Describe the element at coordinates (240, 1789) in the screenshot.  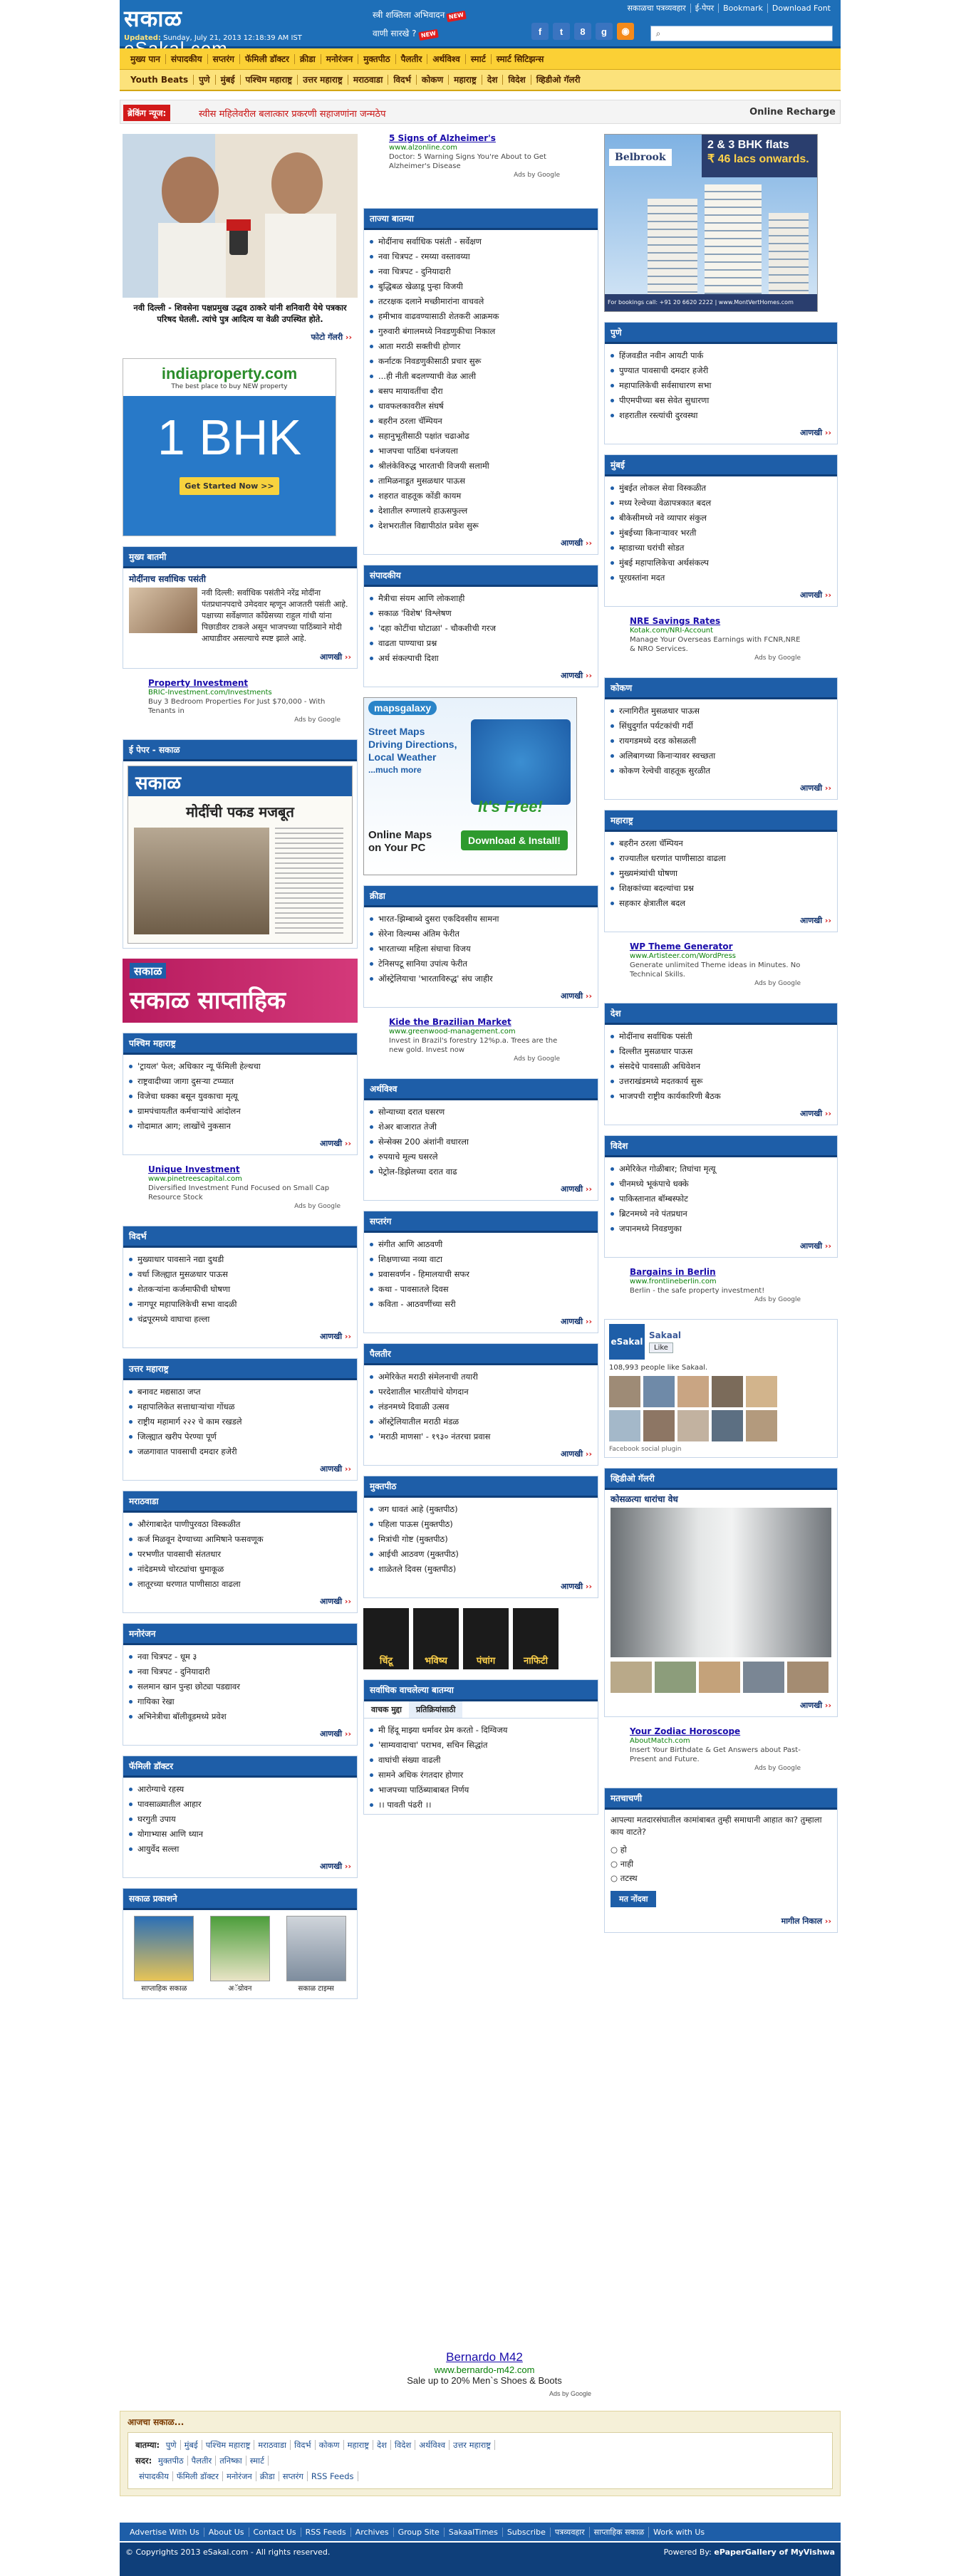
I see `headline-link: आरोग्याचे रहस्य` at that location.